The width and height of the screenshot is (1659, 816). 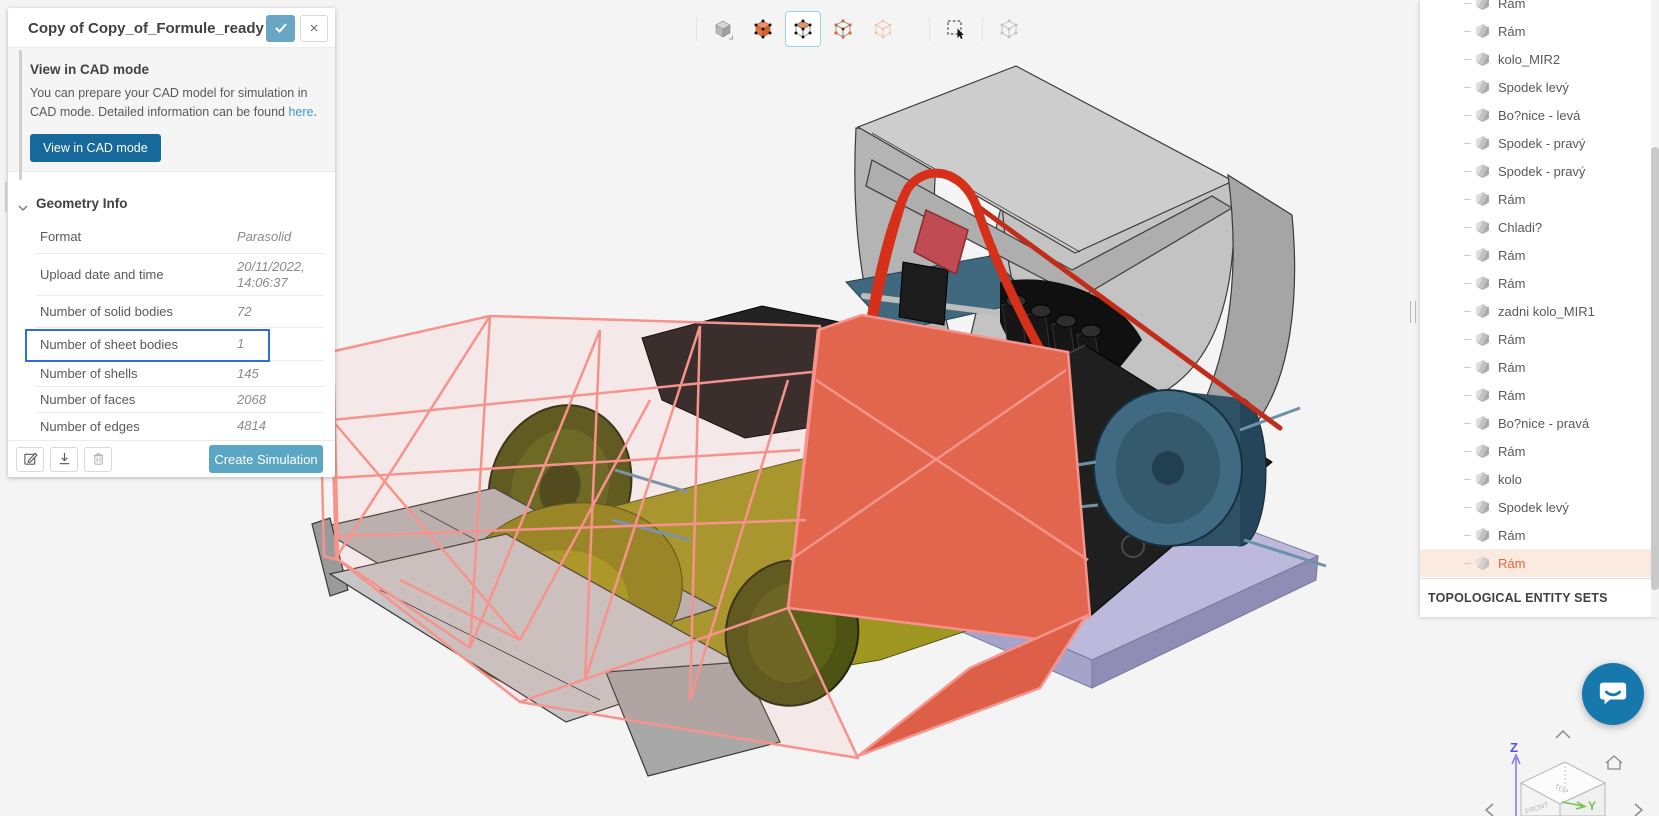 I want to click on entity-set-cube-icon, so click(x=1009, y=29).